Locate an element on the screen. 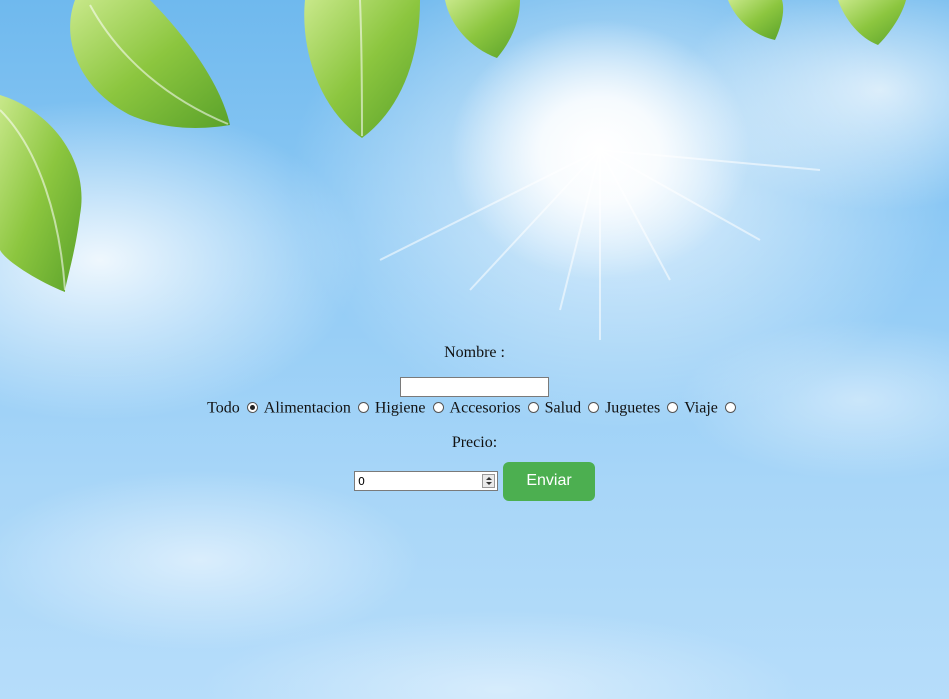 The image size is (949, 699). price-row: 0 Enviar is located at coordinates (474, 481).